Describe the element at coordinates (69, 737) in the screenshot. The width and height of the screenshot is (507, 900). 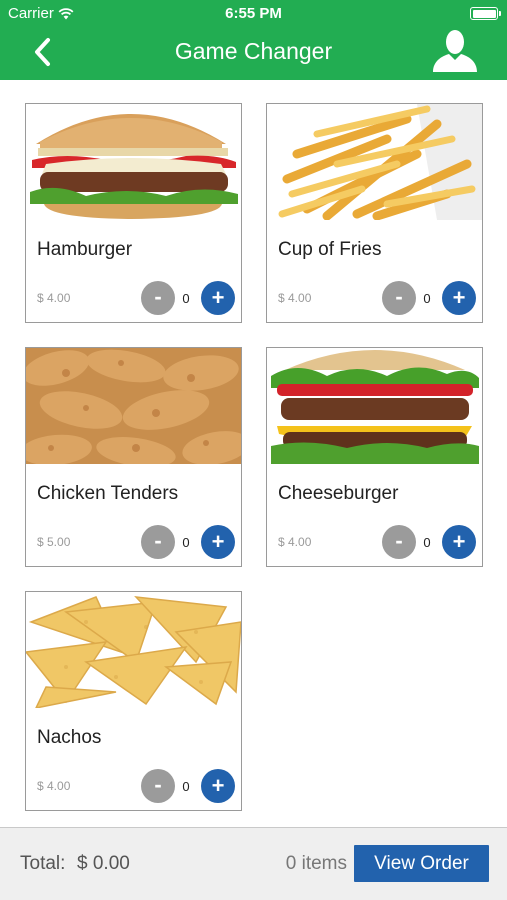
I see `product-name: Nachos` at that location.